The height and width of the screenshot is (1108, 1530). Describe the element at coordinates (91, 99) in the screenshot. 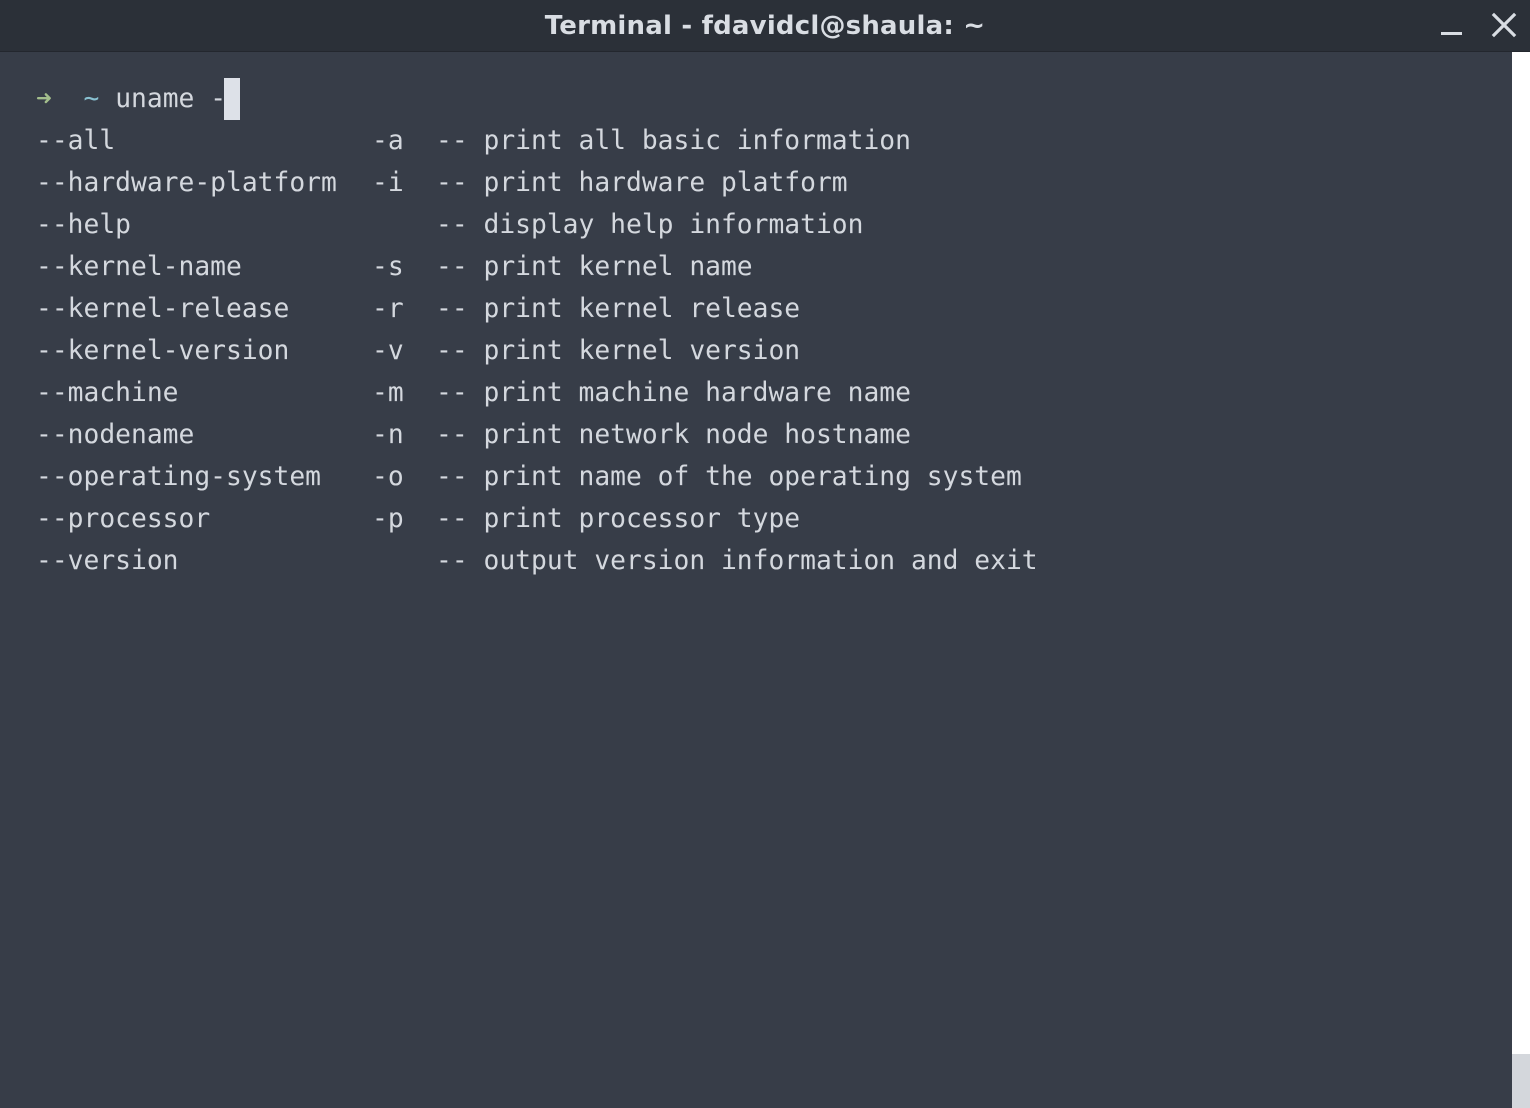

I see `prompt-cwd: ~` at that location.